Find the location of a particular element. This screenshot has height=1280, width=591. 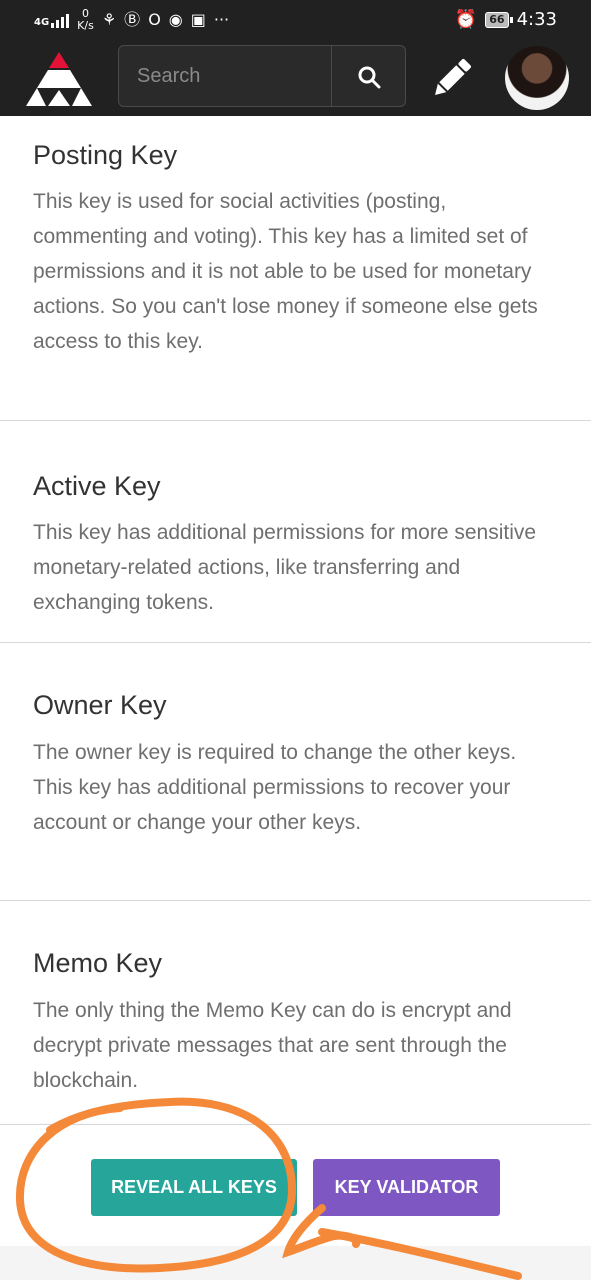

status-left: 4G 0 K/s ⚘ Ⓑ Ο ◉ ▣ ··· is located at coordinates (131, 20).